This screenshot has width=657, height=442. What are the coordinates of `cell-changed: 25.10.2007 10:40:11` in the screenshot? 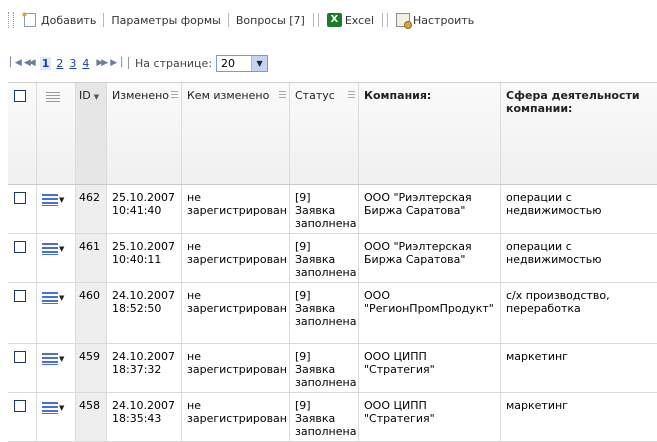 It's located at (143, 258).